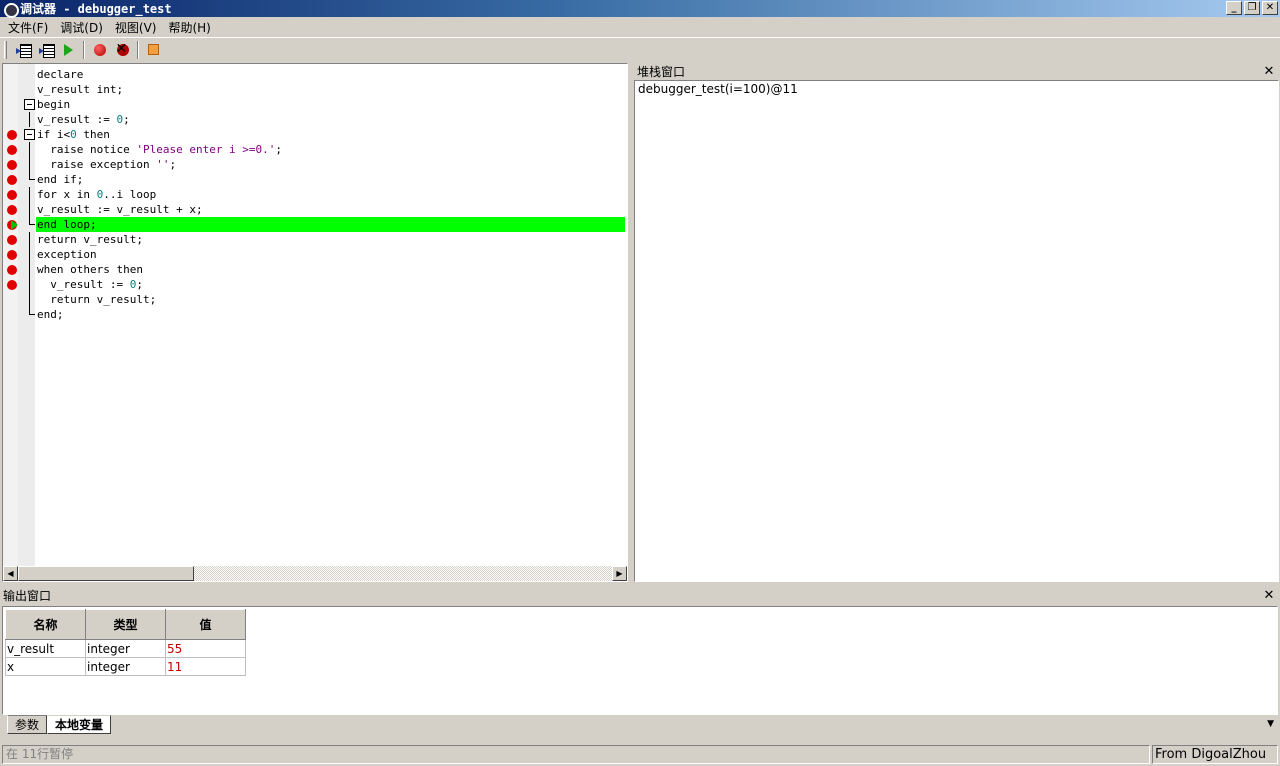 Image resolution: width=1280 pixels, height=766 pixels. Describe the element at coordinates (81, 27) in the screenshot. I see `menu-debug: 调试(D)` at that location.